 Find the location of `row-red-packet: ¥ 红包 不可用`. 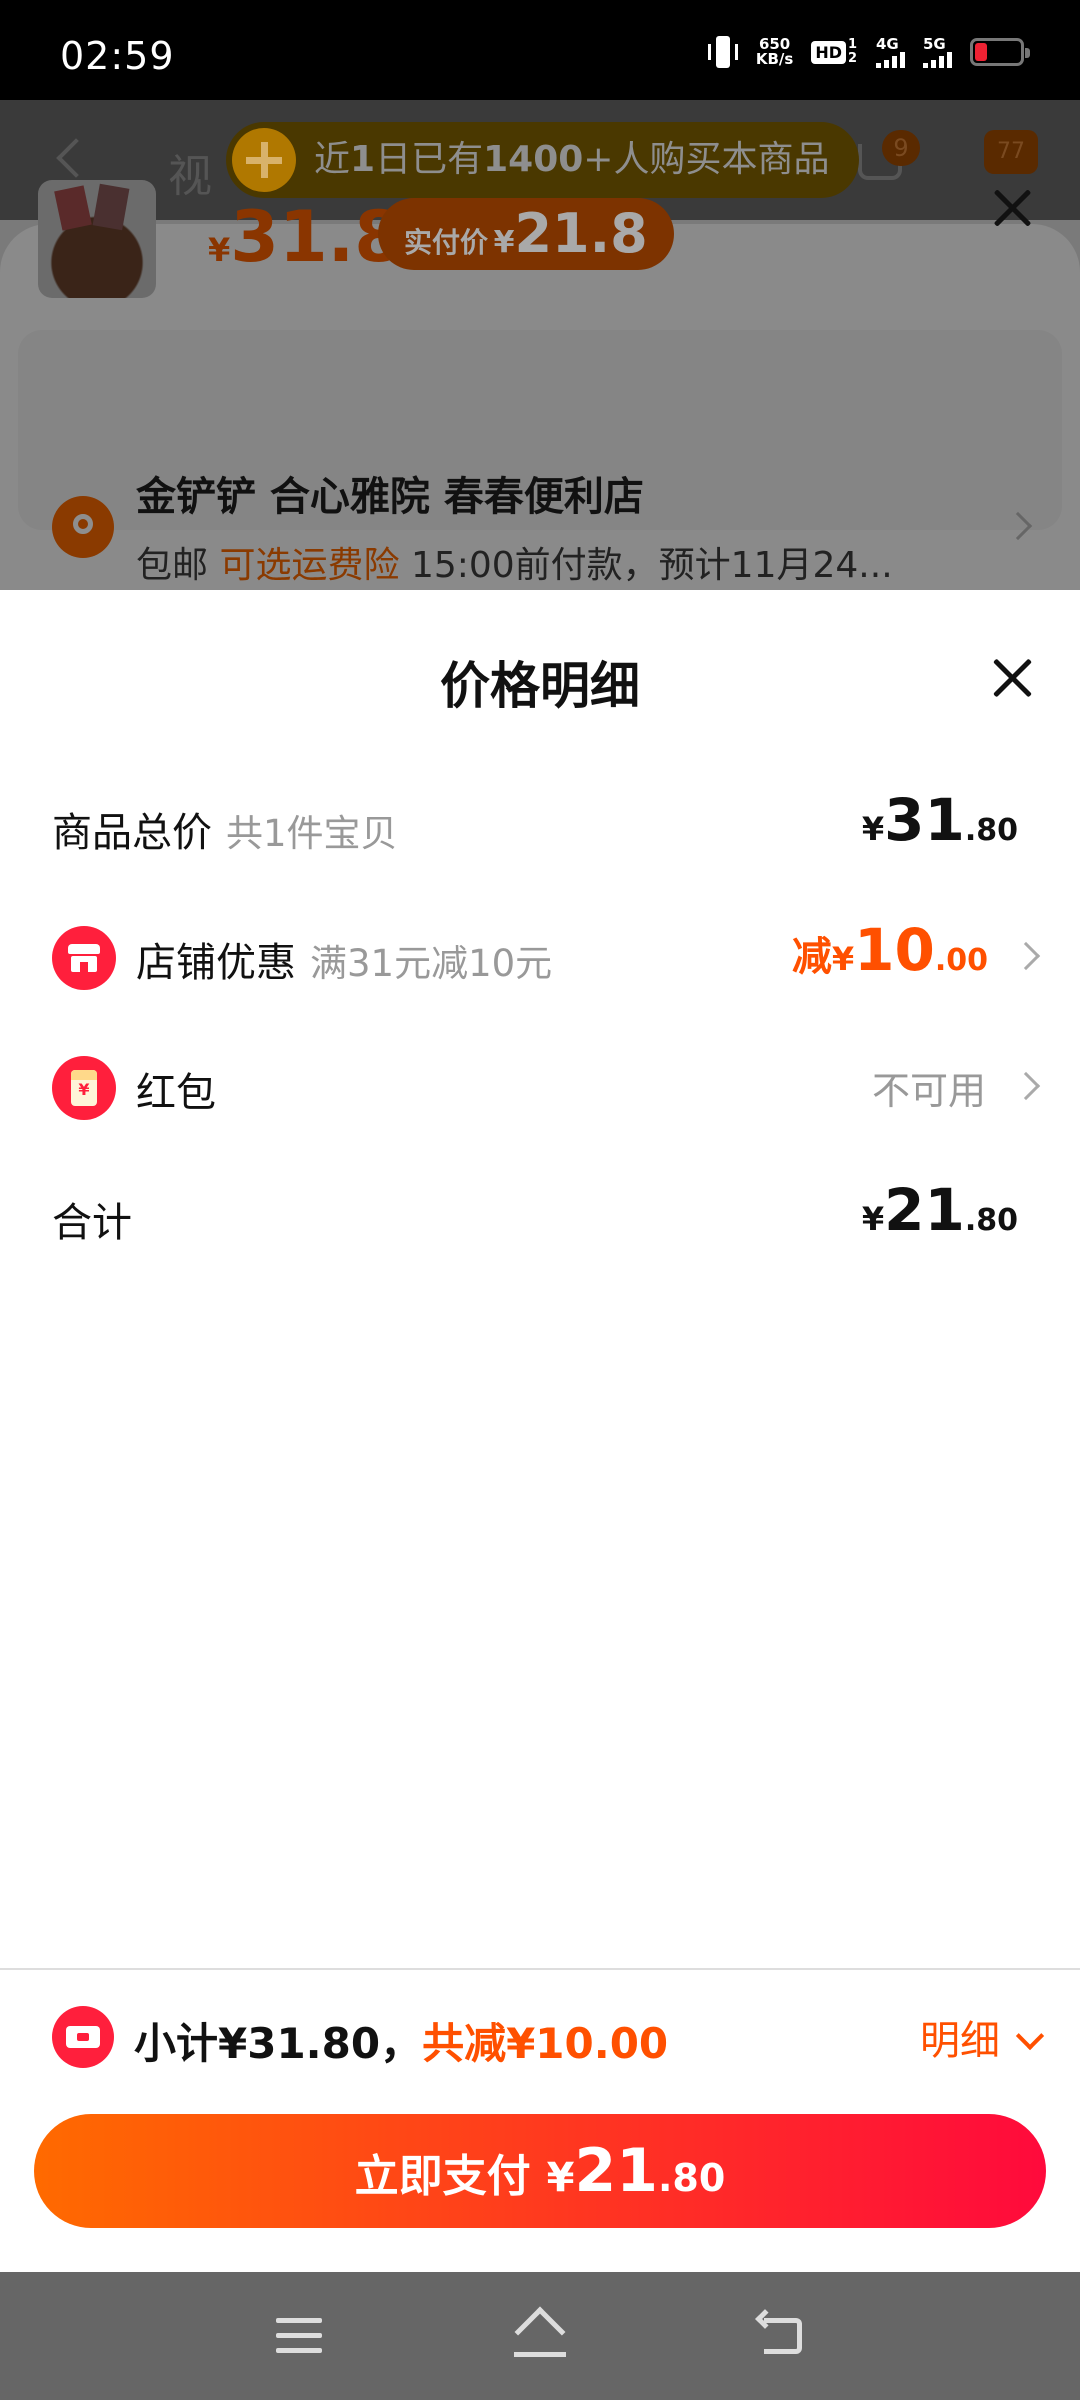

row-red-packet: ¥ 红包 不可用 is located at coordinates (540, 1086).